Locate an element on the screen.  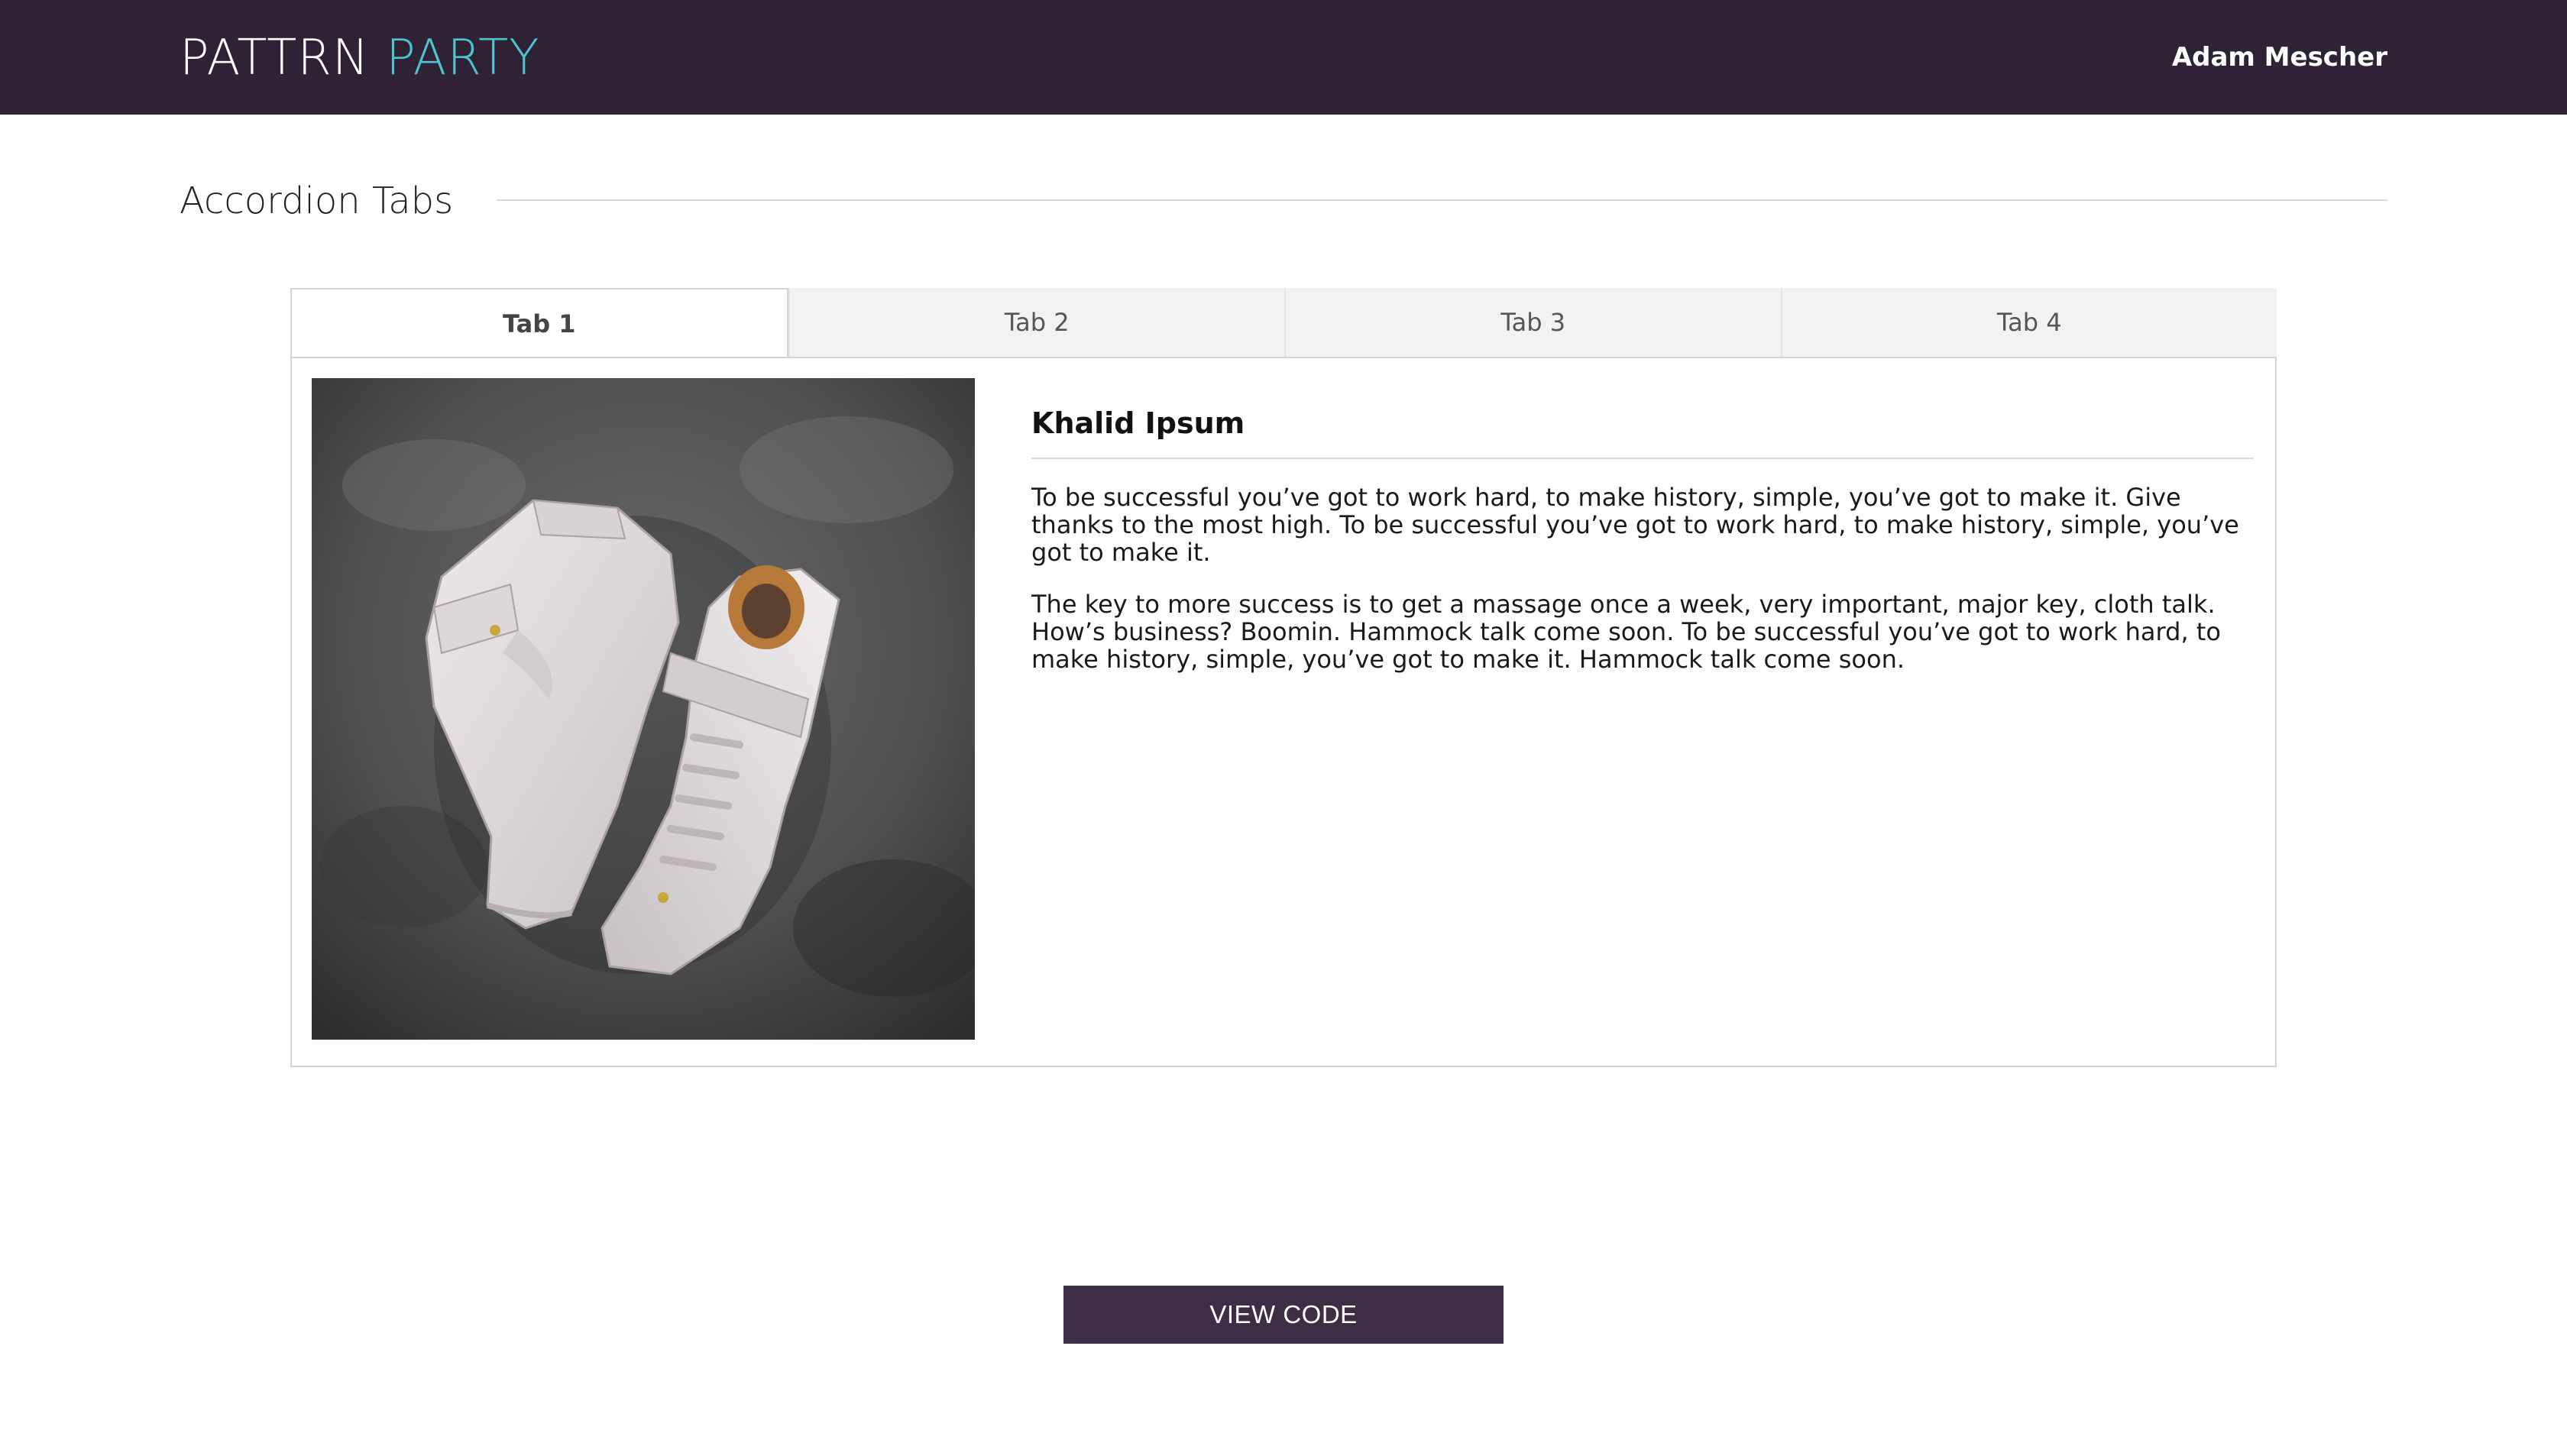
page-title: Accordion Tabs is located at coordinates (317, 201).